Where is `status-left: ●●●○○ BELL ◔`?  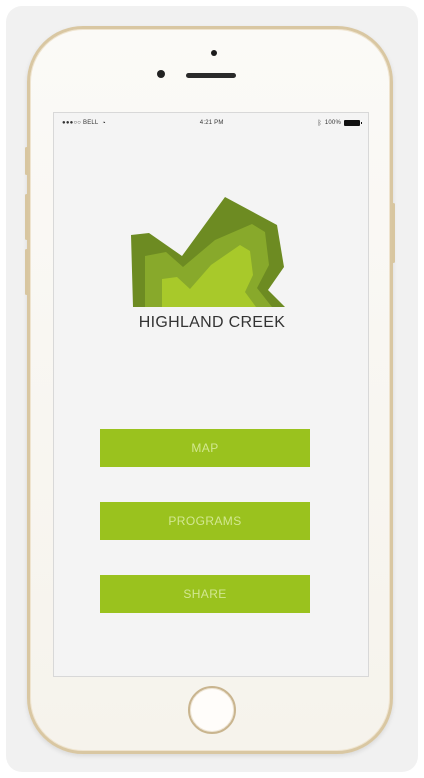
status-left: ●●●○○ BELL ◔ is located at coordinates (84, 123).